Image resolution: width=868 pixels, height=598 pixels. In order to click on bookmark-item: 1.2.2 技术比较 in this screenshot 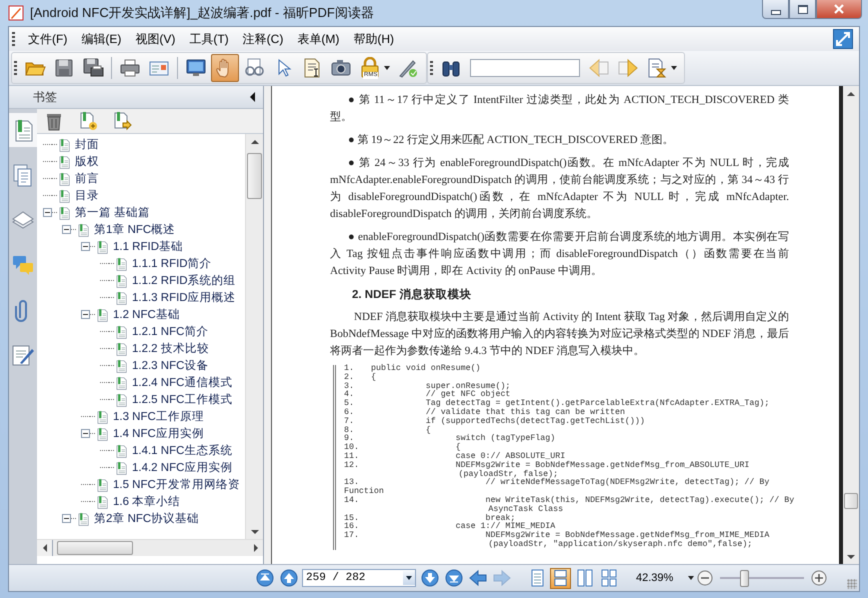, I will do `click(170, 348)`.